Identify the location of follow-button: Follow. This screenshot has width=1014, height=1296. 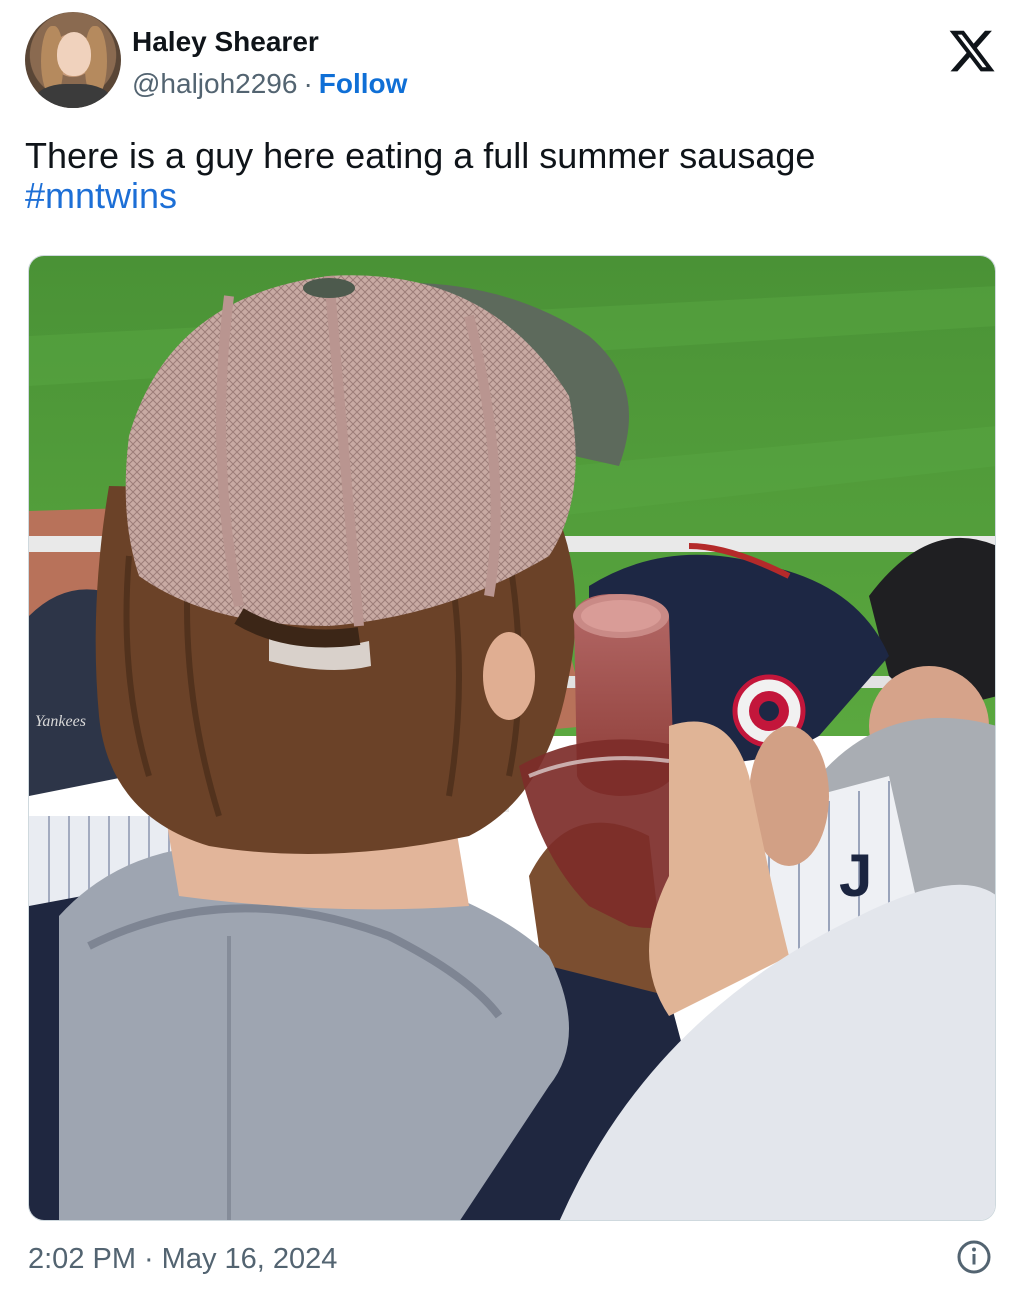
(363, 83).